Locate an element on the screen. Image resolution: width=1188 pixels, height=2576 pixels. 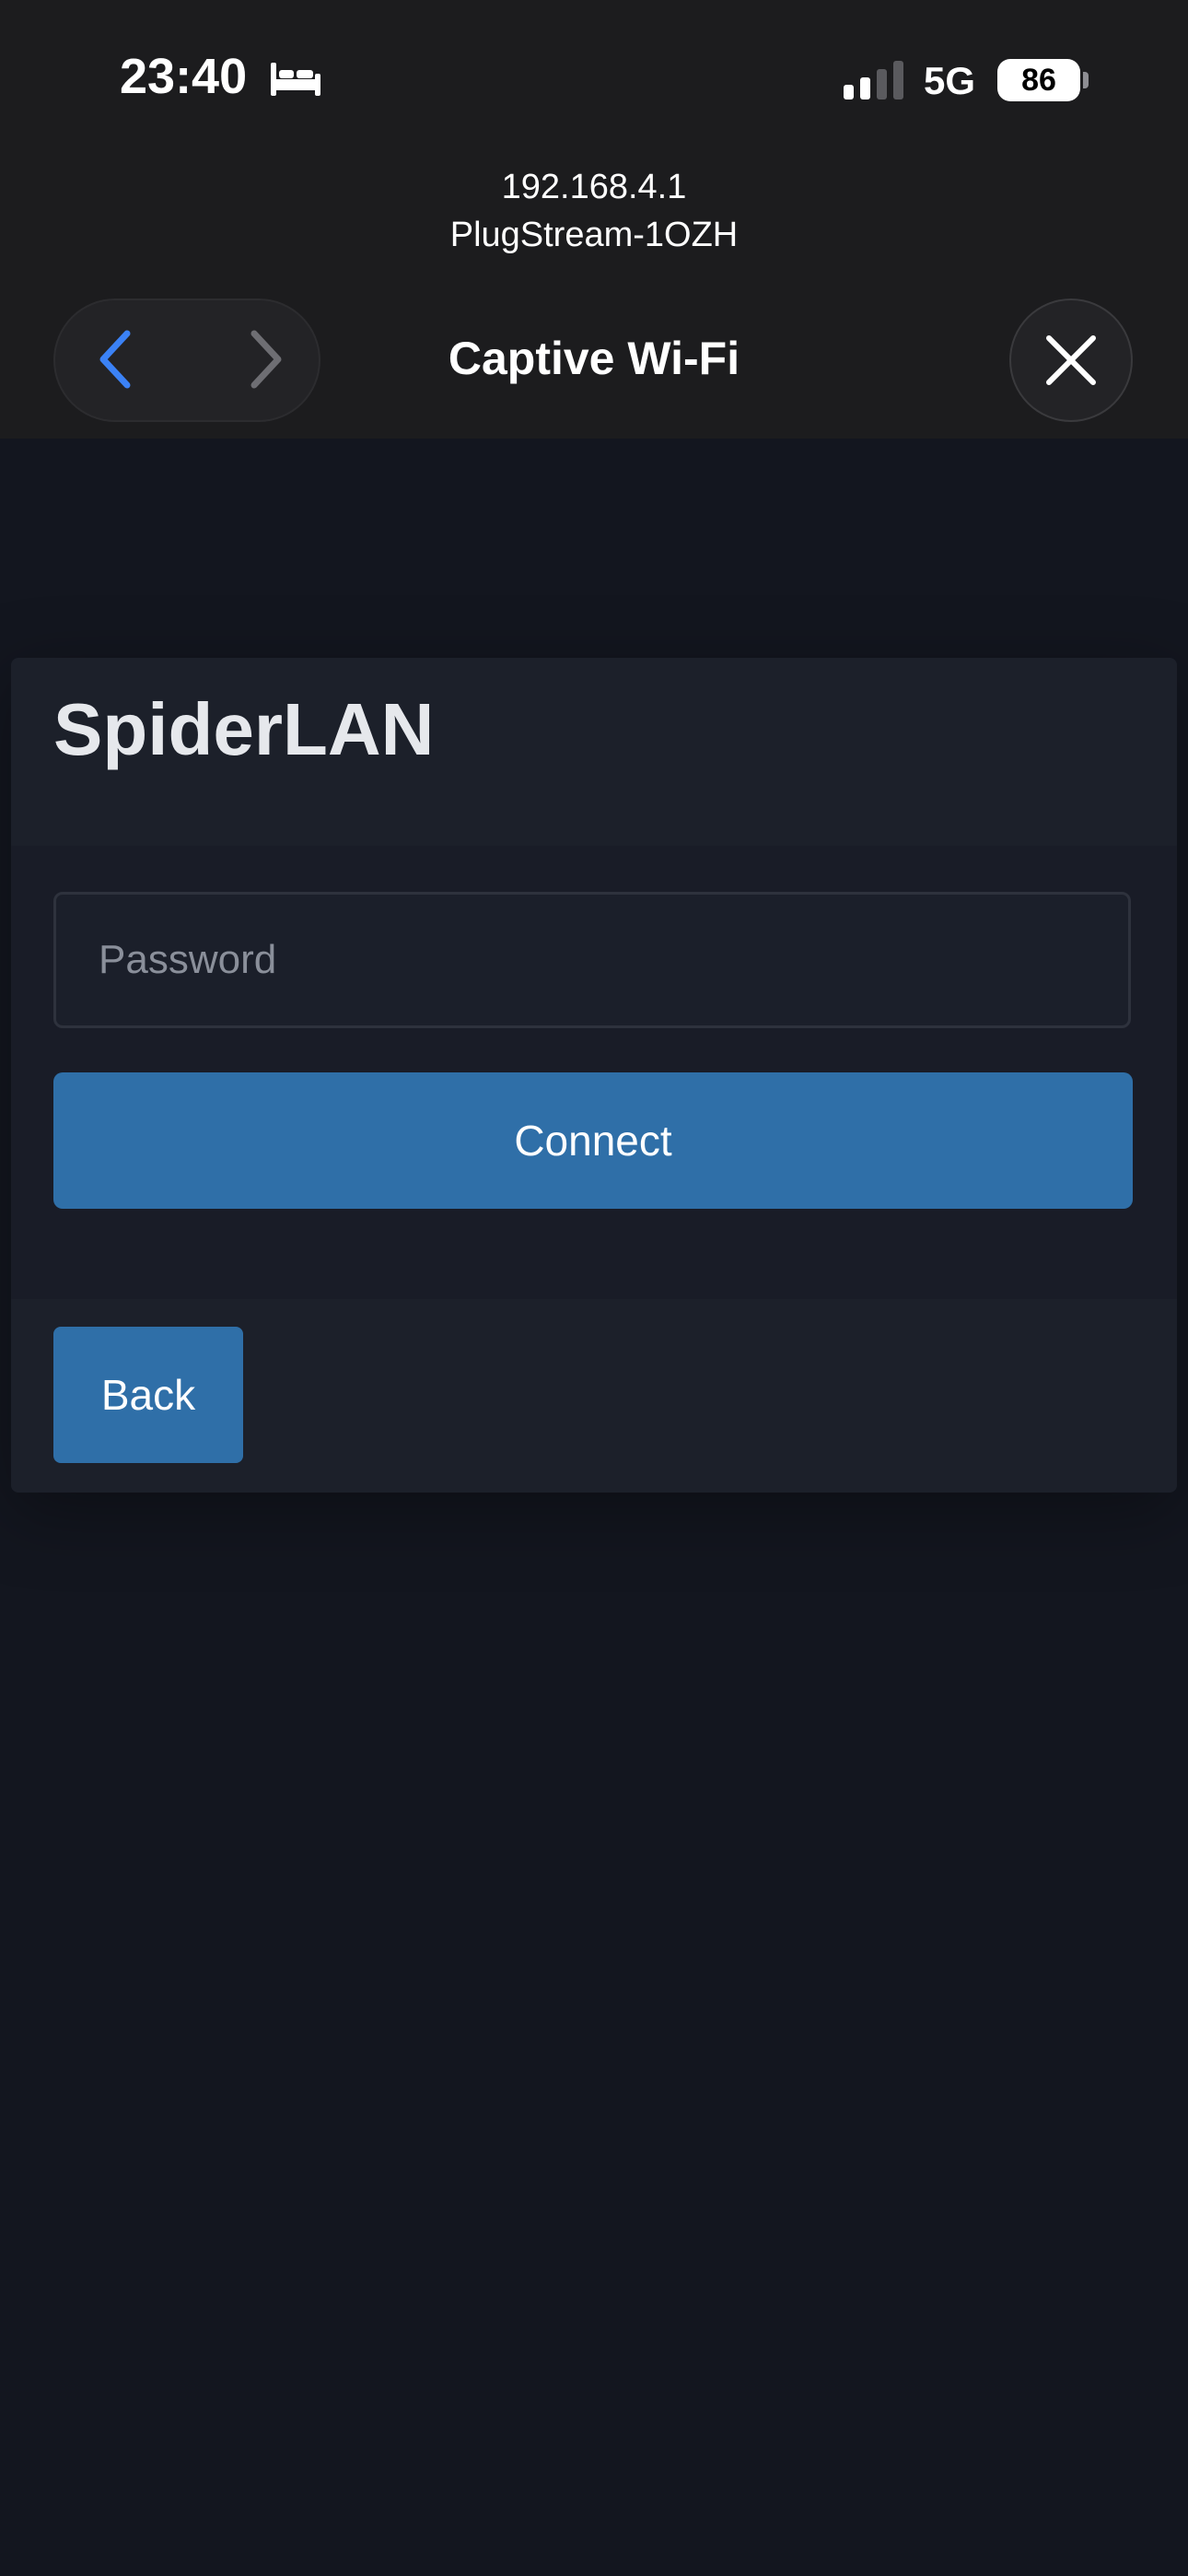
close-button is located at coordinates (1071, 360).